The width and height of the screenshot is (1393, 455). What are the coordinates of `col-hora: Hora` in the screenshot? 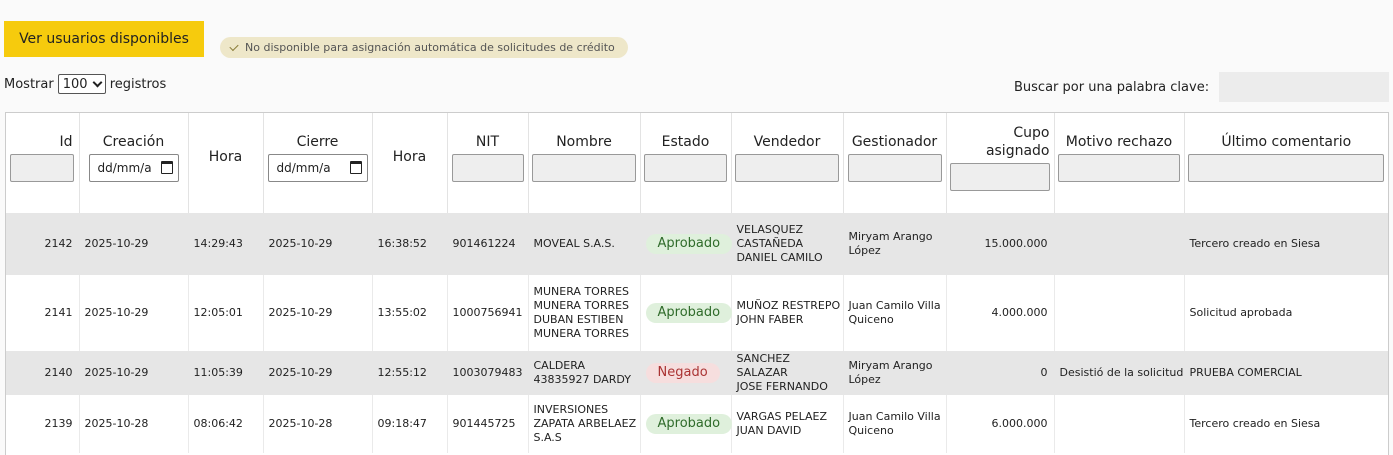 It's located at (226, 157).